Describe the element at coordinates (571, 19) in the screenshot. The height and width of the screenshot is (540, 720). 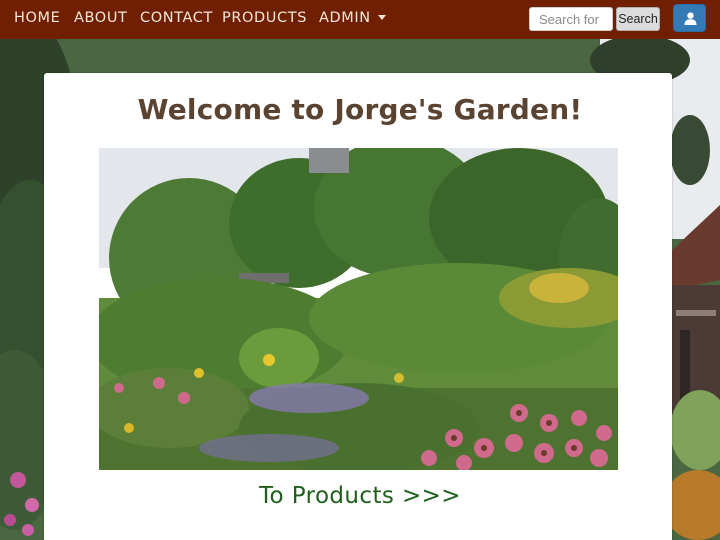
I see `search-input` at that location.